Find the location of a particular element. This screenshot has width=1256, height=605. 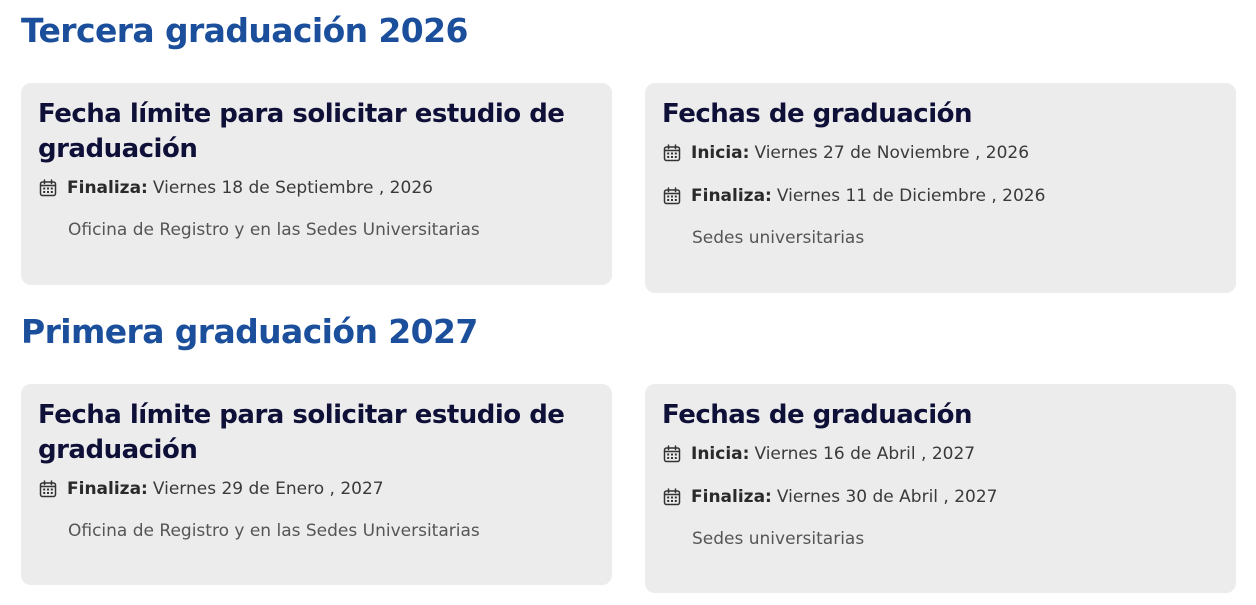

end-date-line: Finaliza: Viernes 29 de Enero , 2027 is located at coordinates (316, 489).